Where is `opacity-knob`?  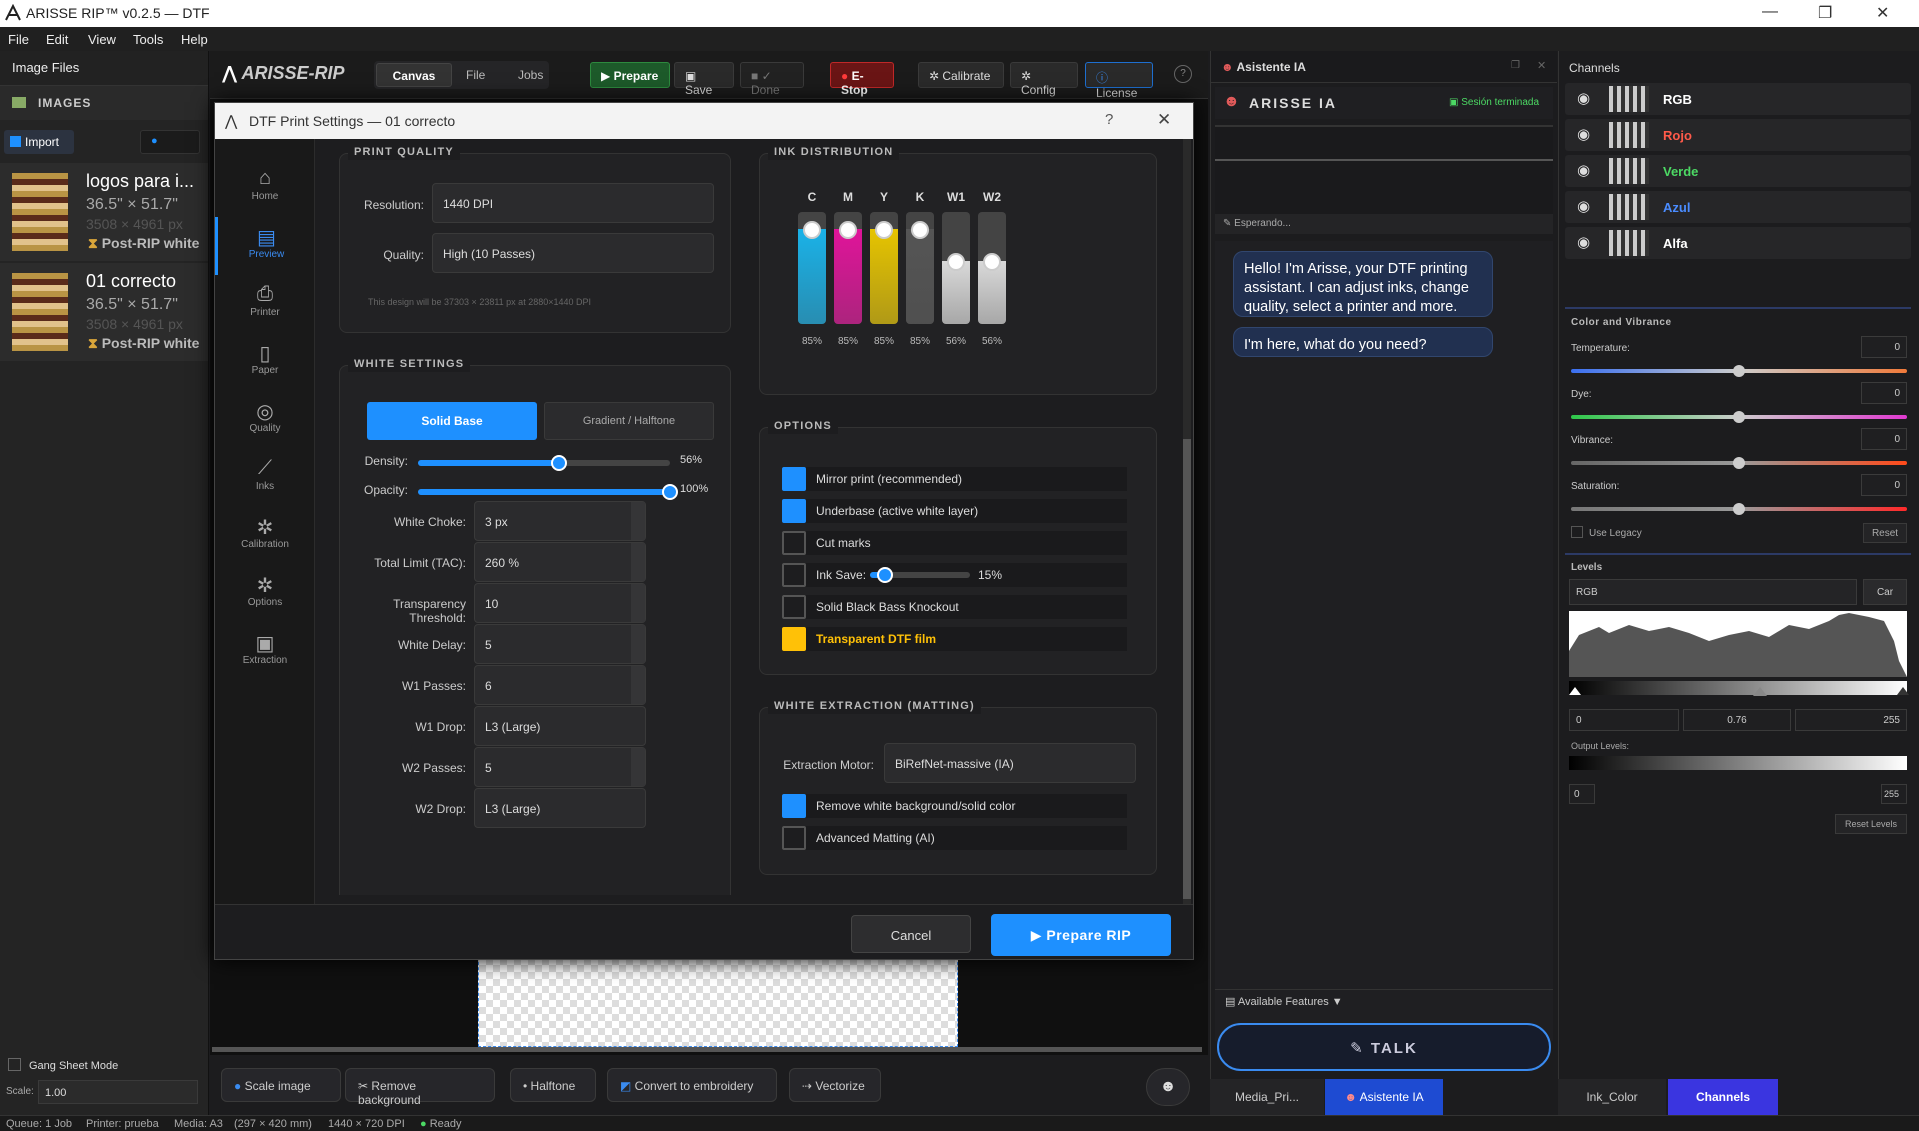
opacity-knob is located at coordinates (670, 492).